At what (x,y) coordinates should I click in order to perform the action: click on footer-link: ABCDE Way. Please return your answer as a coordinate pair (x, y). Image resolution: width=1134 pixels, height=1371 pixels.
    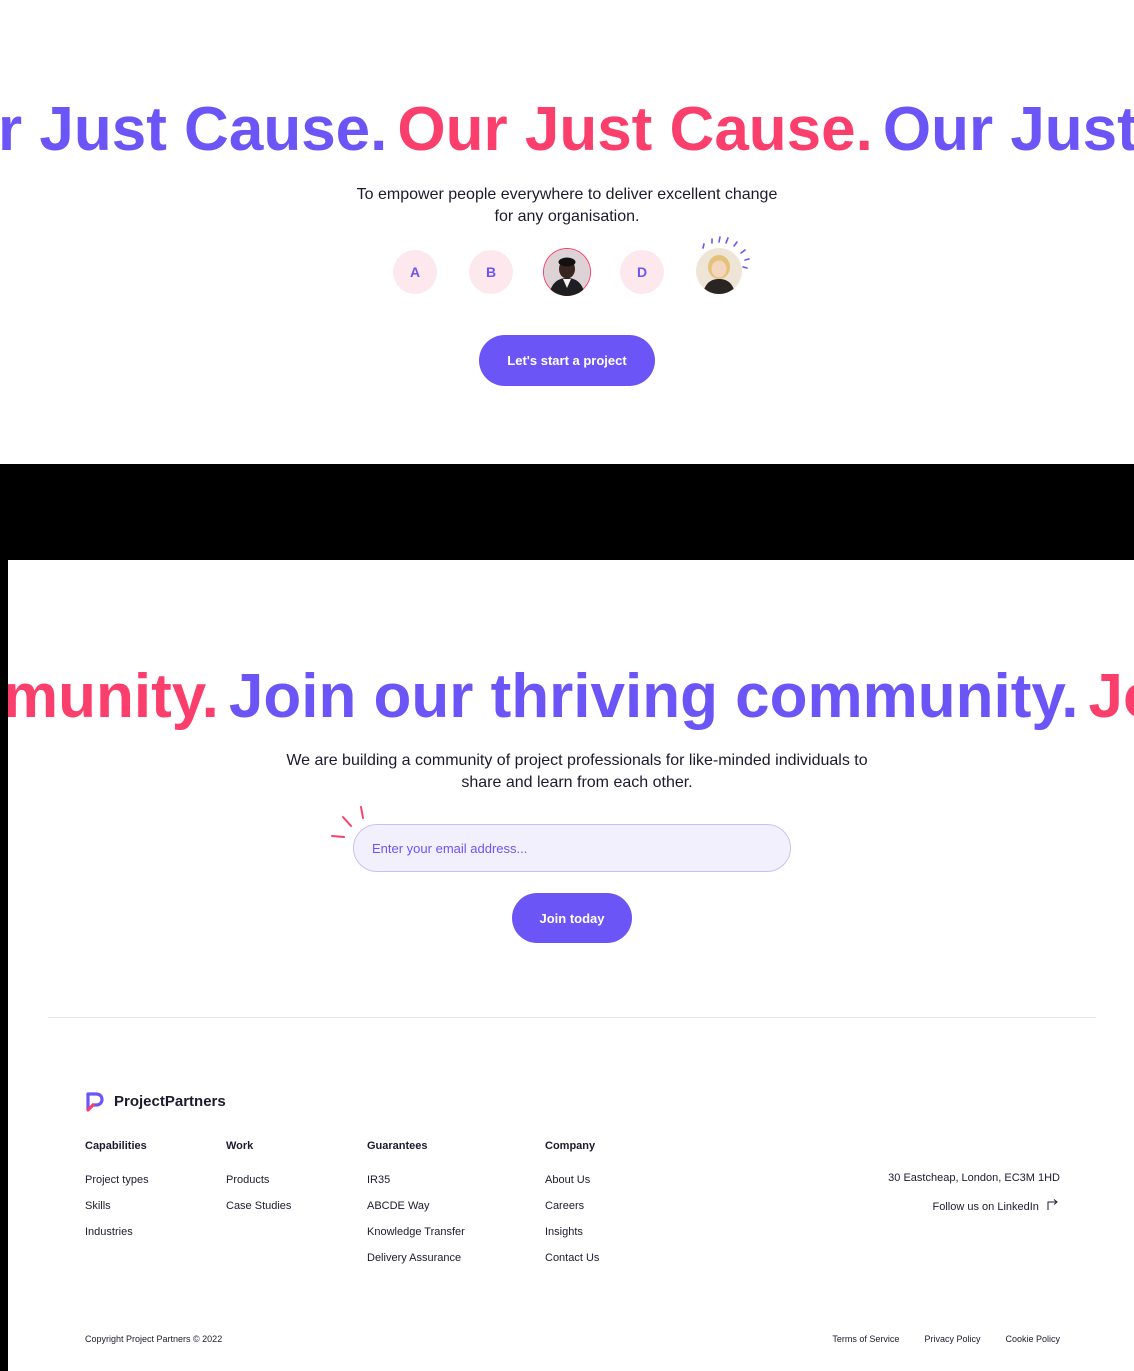
    Looking at the image, I should click on (416, 1206).